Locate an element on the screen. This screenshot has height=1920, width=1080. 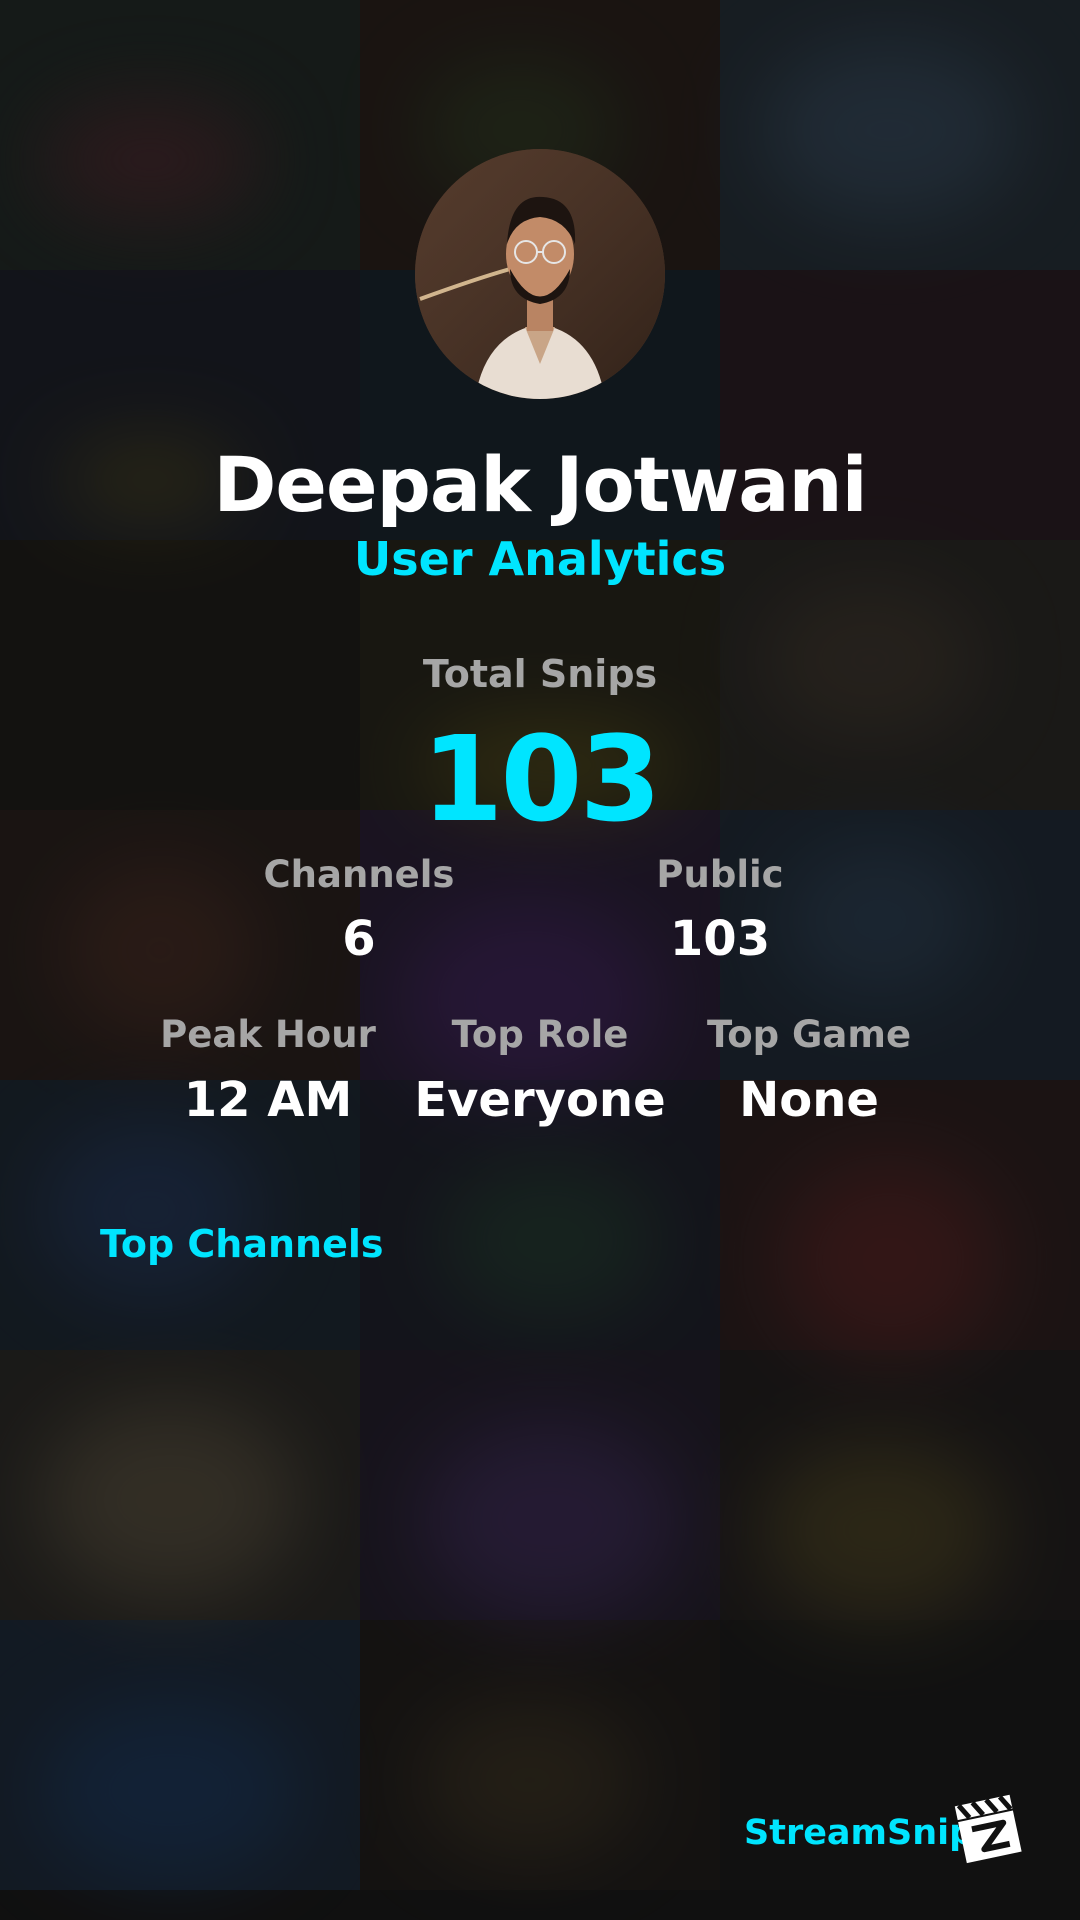
public-label: Public is located at coordinates (720, 874).